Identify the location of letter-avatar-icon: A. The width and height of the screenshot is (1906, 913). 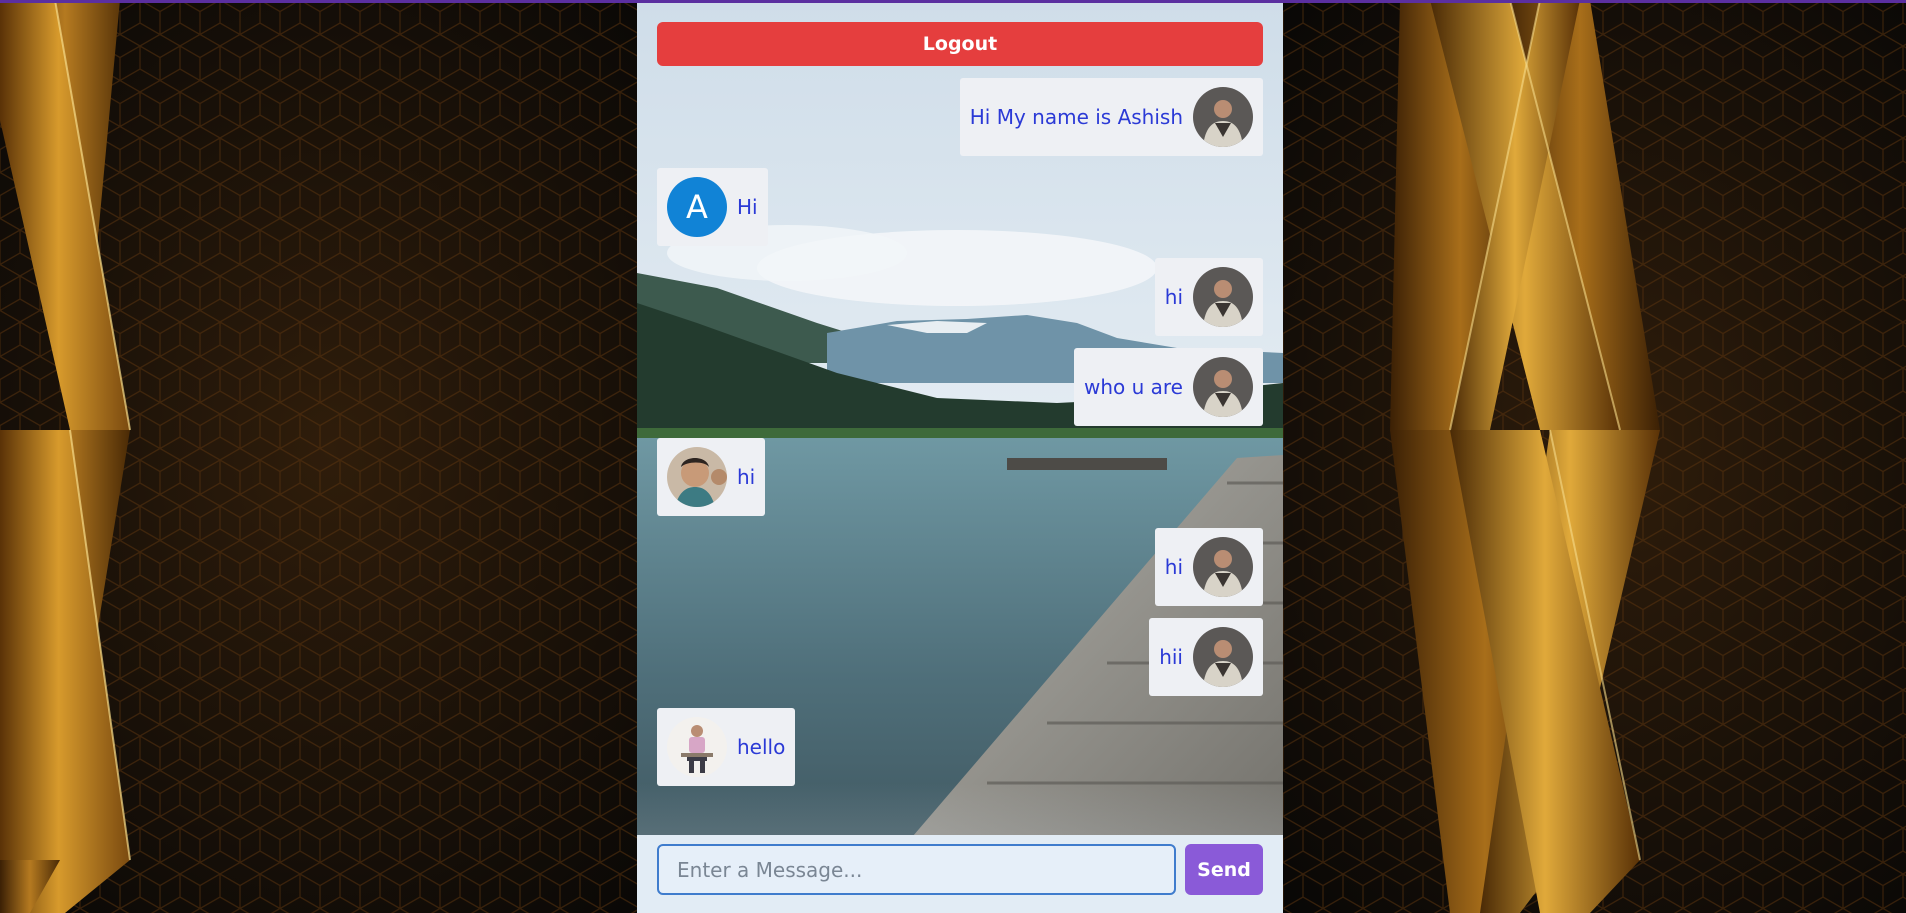
(697, 207).